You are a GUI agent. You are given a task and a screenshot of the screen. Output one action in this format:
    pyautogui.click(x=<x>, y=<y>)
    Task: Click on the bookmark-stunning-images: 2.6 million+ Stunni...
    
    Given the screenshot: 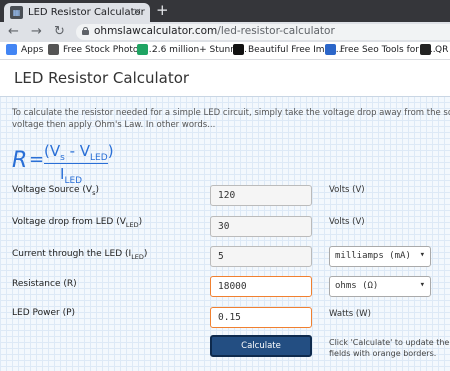 What is the action you would take?
    pyautogui.click(x=192, y=49)
    